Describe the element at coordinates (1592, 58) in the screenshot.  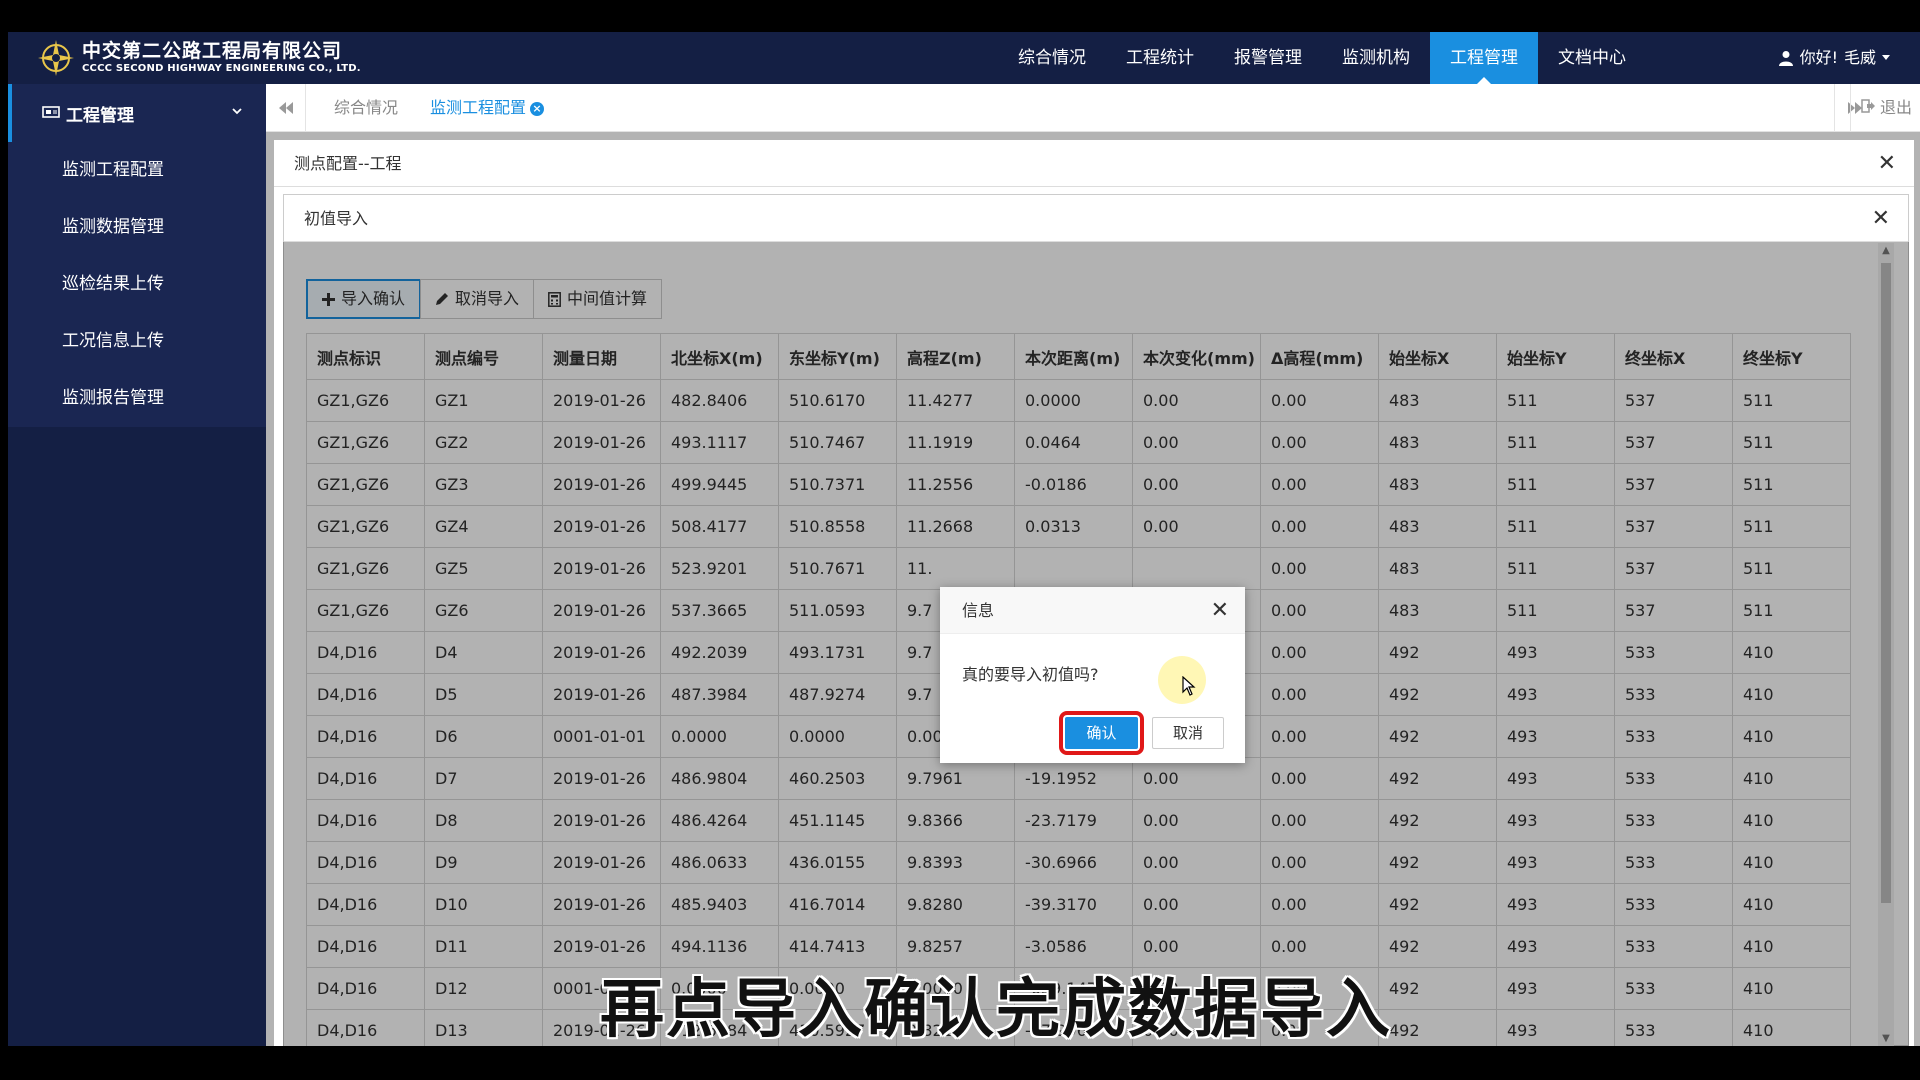
I see `nav-documents: 文档中心` at that location.